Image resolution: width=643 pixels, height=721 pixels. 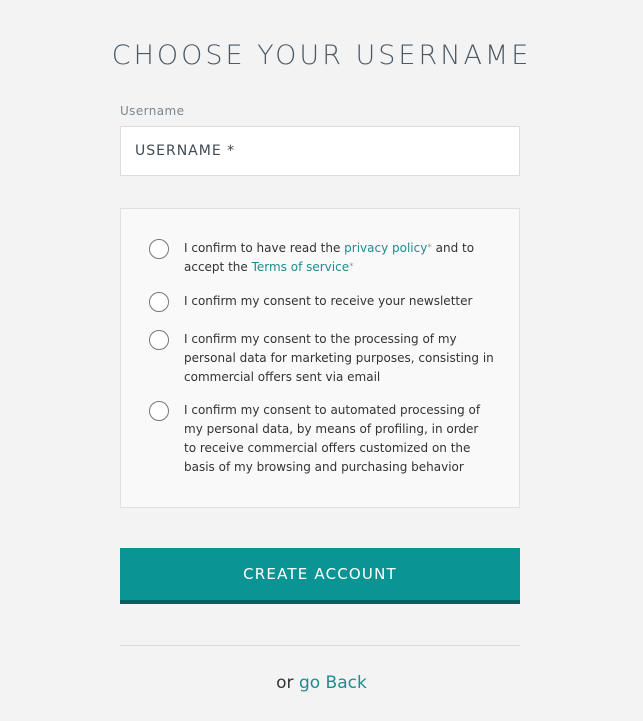 What do you see at coordinates (320, 576) in the screenshot?
I see `create-account-button: CREATE ACCOUNT` at bounding box center [320, 576].